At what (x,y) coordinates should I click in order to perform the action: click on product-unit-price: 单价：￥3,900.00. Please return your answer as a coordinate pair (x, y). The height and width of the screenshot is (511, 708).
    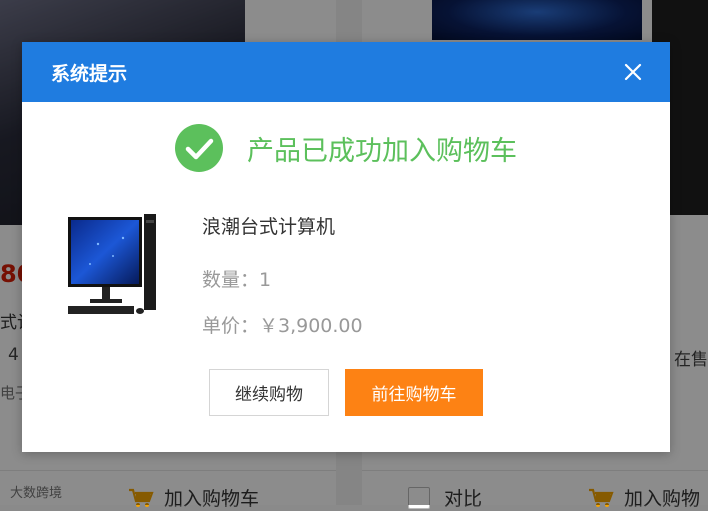
    Looking at the image, I should click on (282, 326).